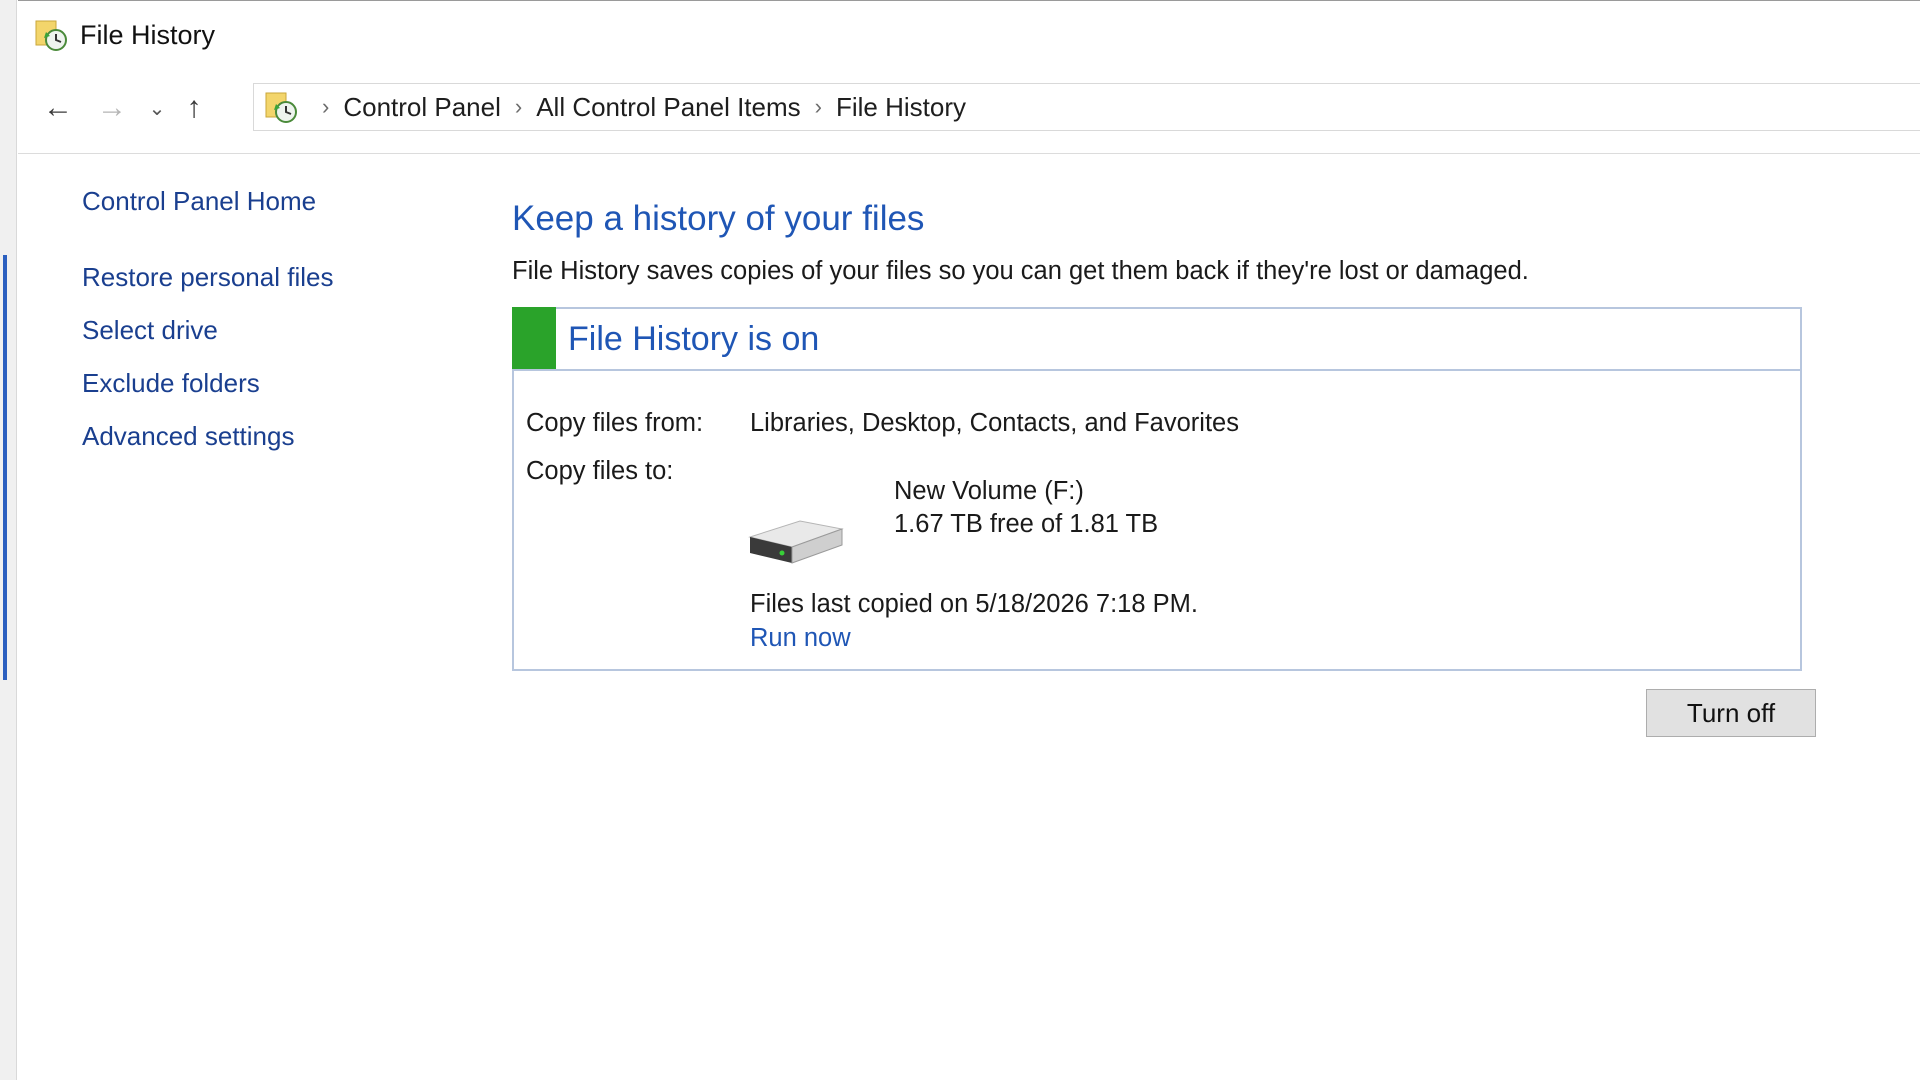 This screenshot has width=1920, height=1080. What do you see at coordinates (112, 108) in the screenshot?
I see `forward-arrow-icon: →` at bounding box center [112, 108].